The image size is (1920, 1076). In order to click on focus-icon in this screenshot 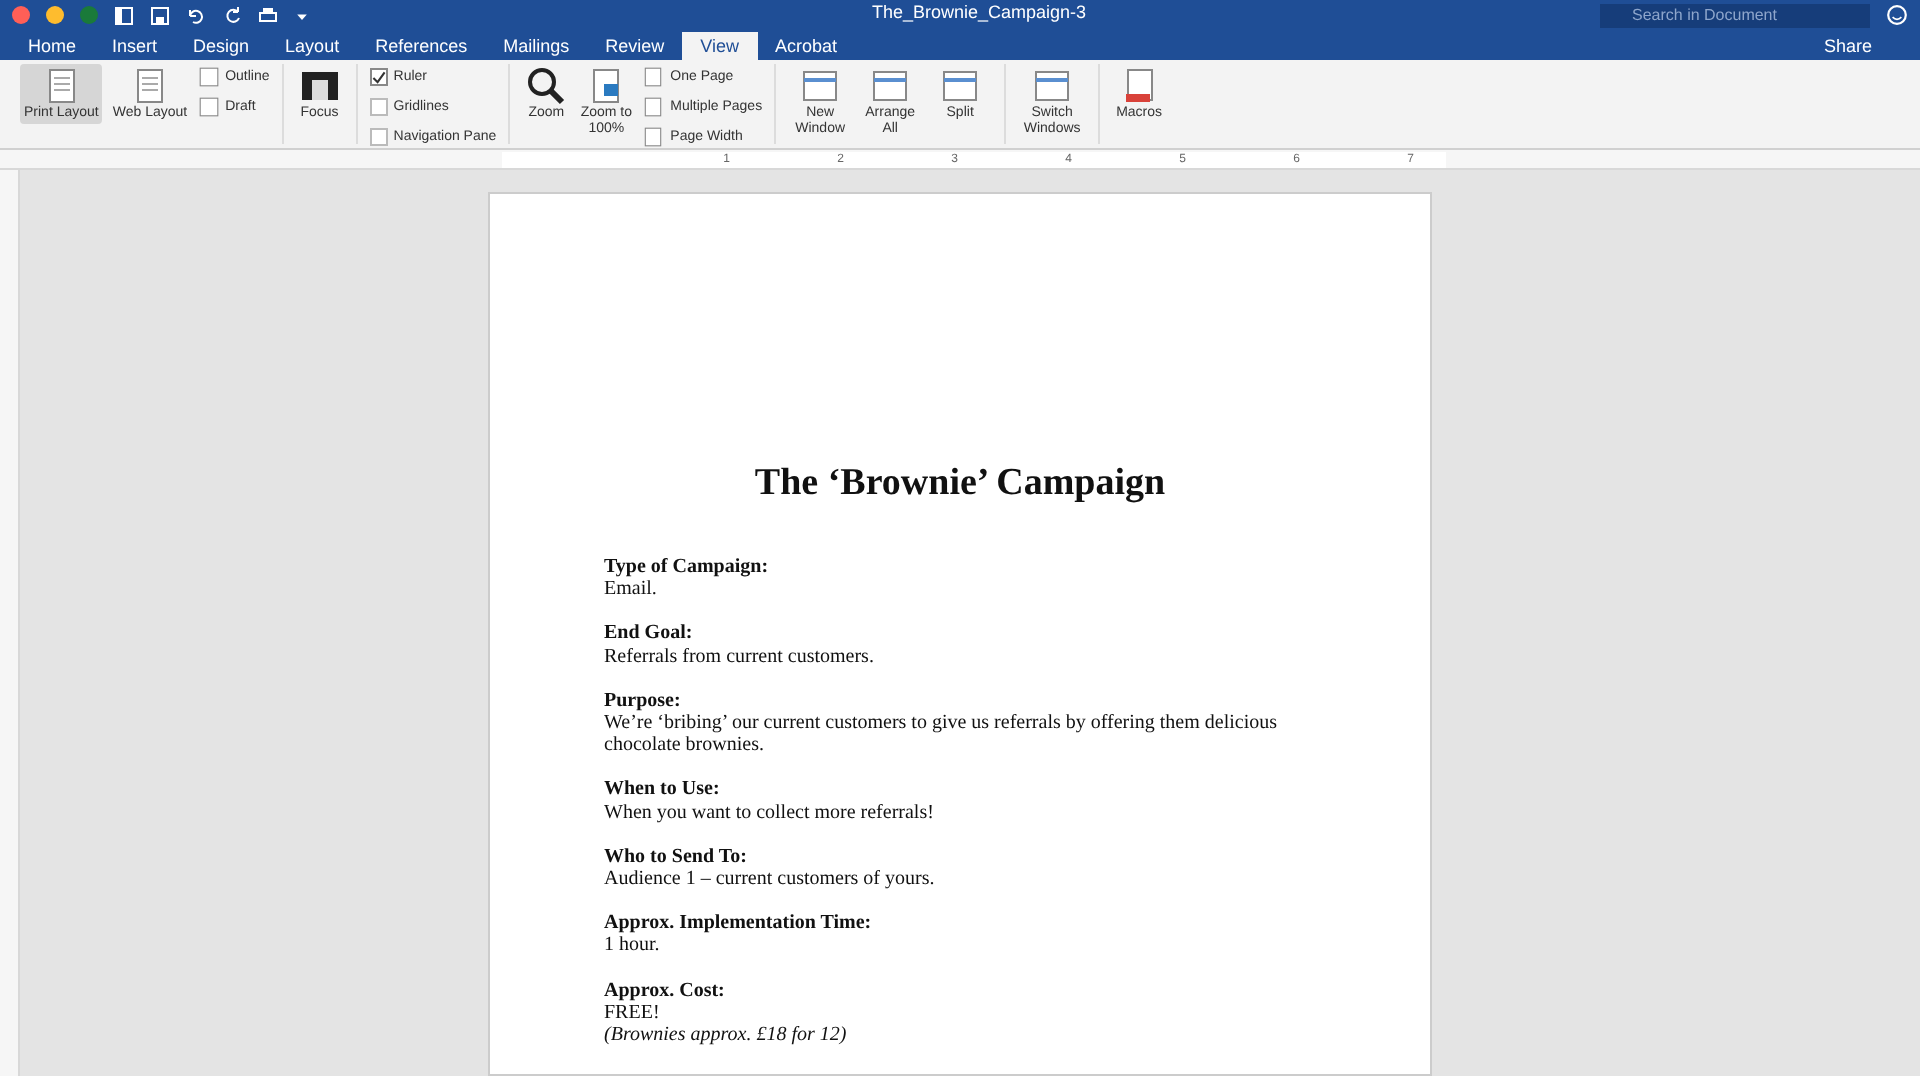, I will do `click(319, 86)`.